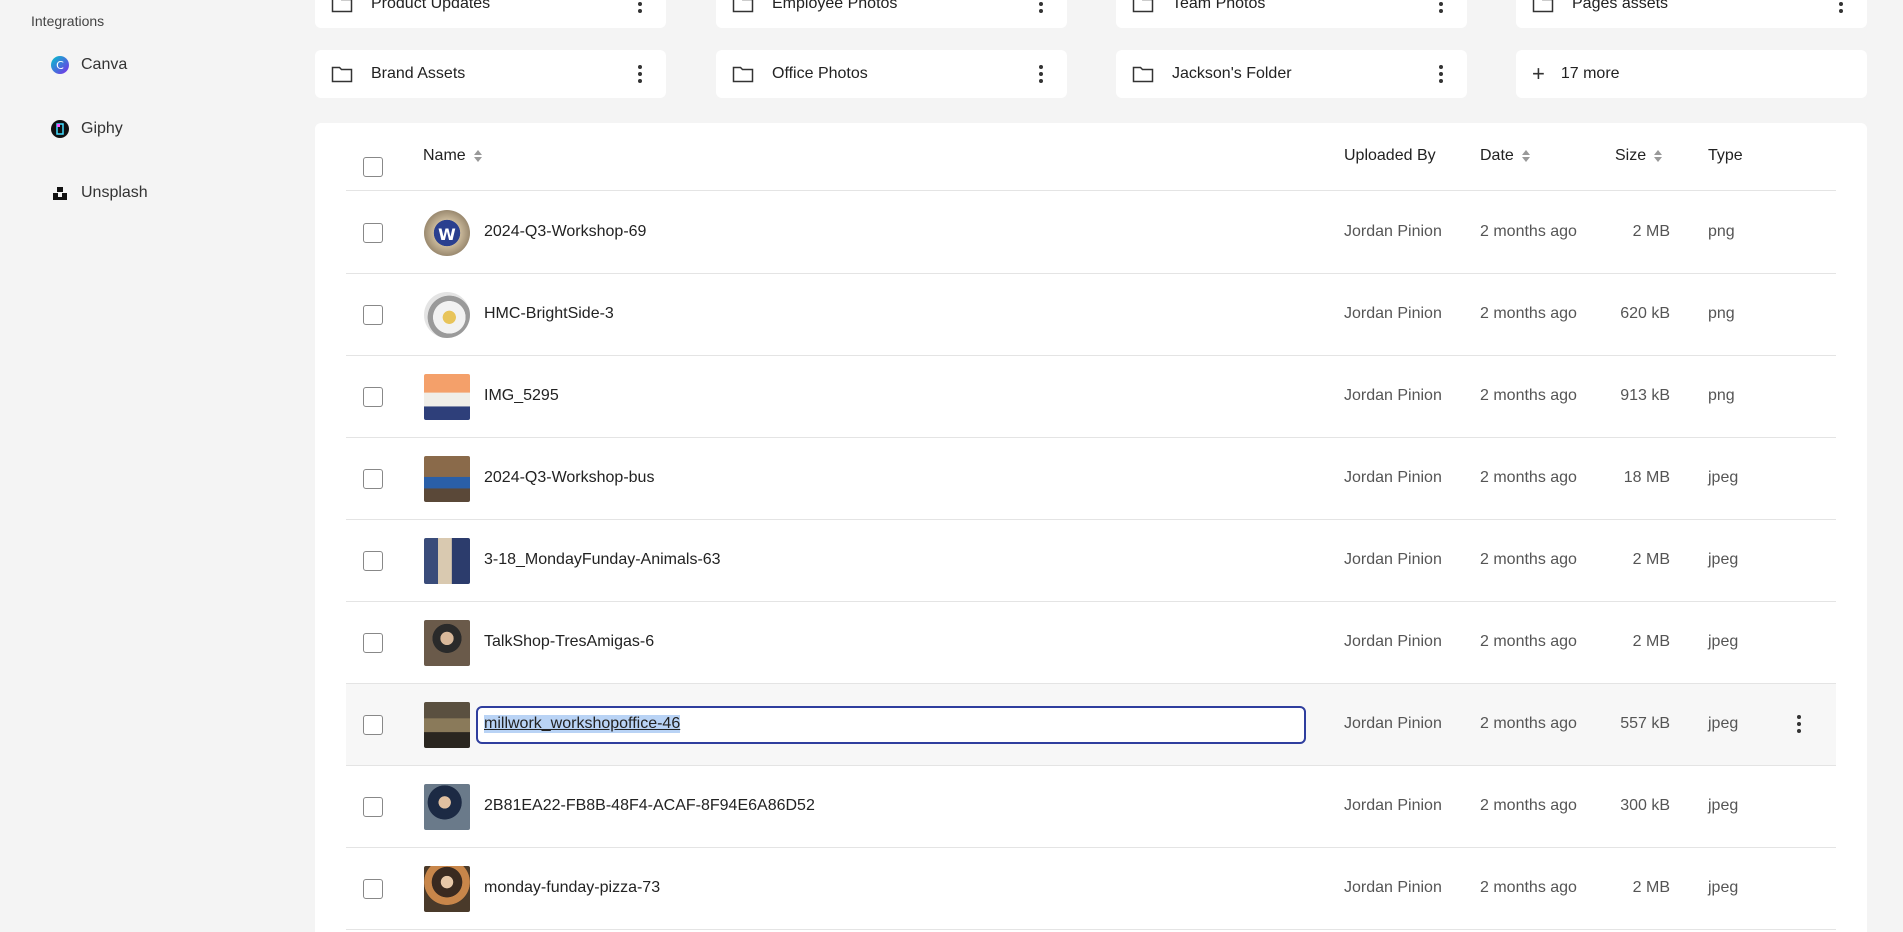 The image size is (1903, 932). What do you see at coordinates (582, 724) in the screenshot?
I see `rename-input-value: millwork_workshopoffice-46` at bounding box center [582, 724].